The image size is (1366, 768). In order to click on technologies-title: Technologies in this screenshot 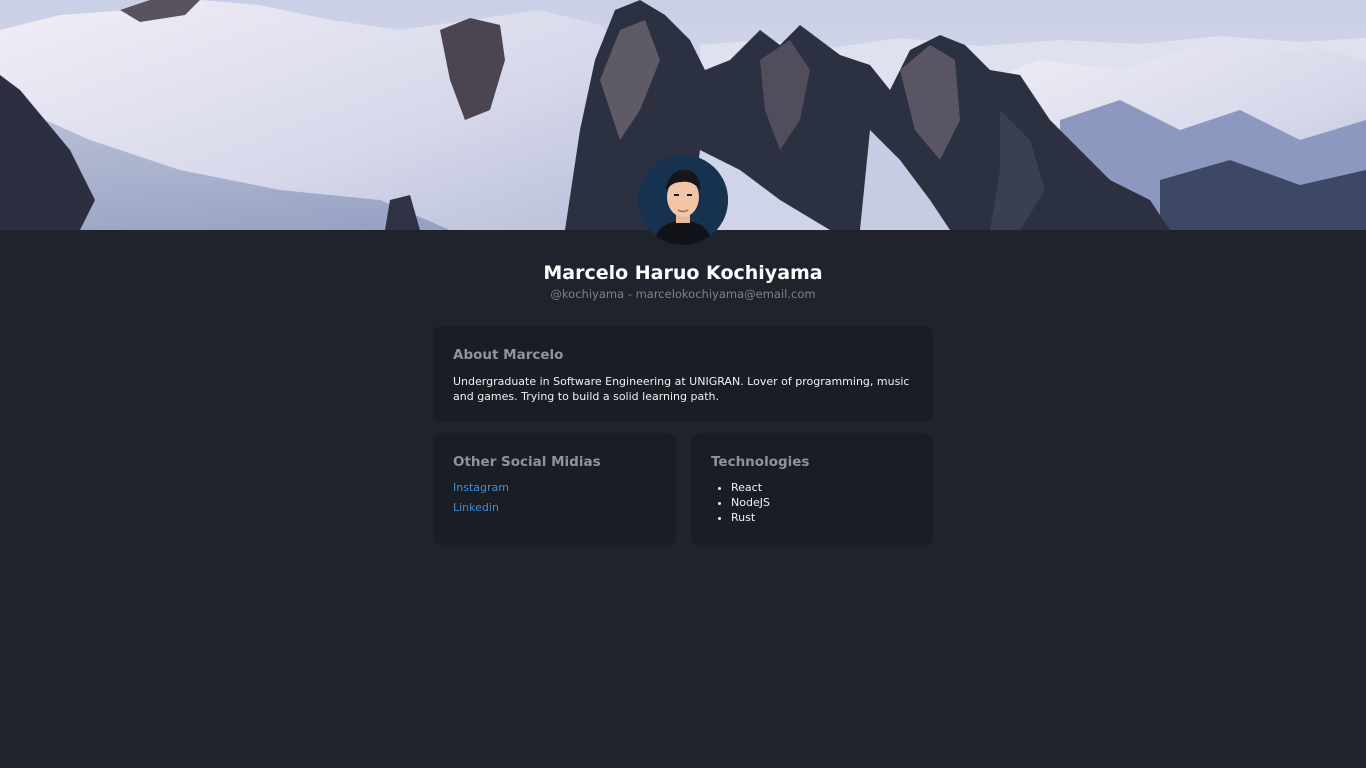, I will do `click(760, 462)`.